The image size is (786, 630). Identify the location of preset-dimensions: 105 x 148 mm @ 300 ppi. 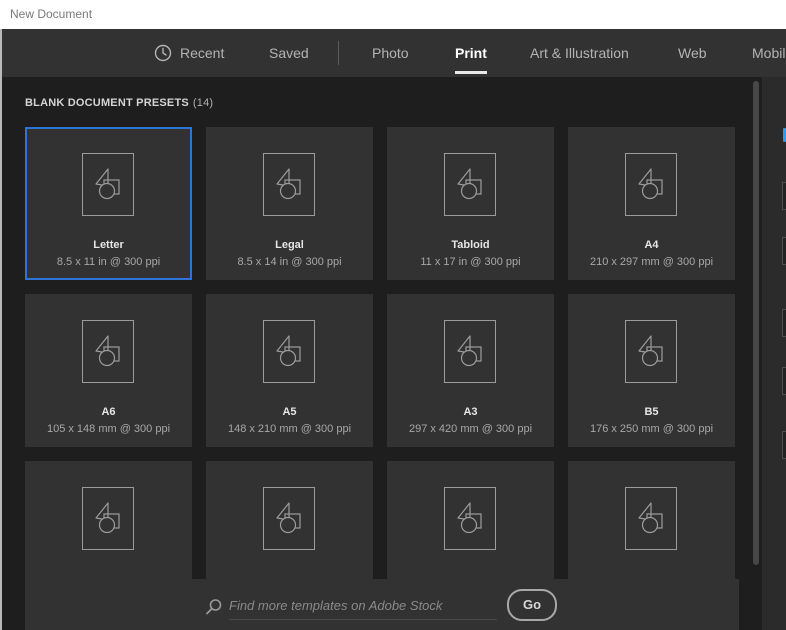
(108, 429).